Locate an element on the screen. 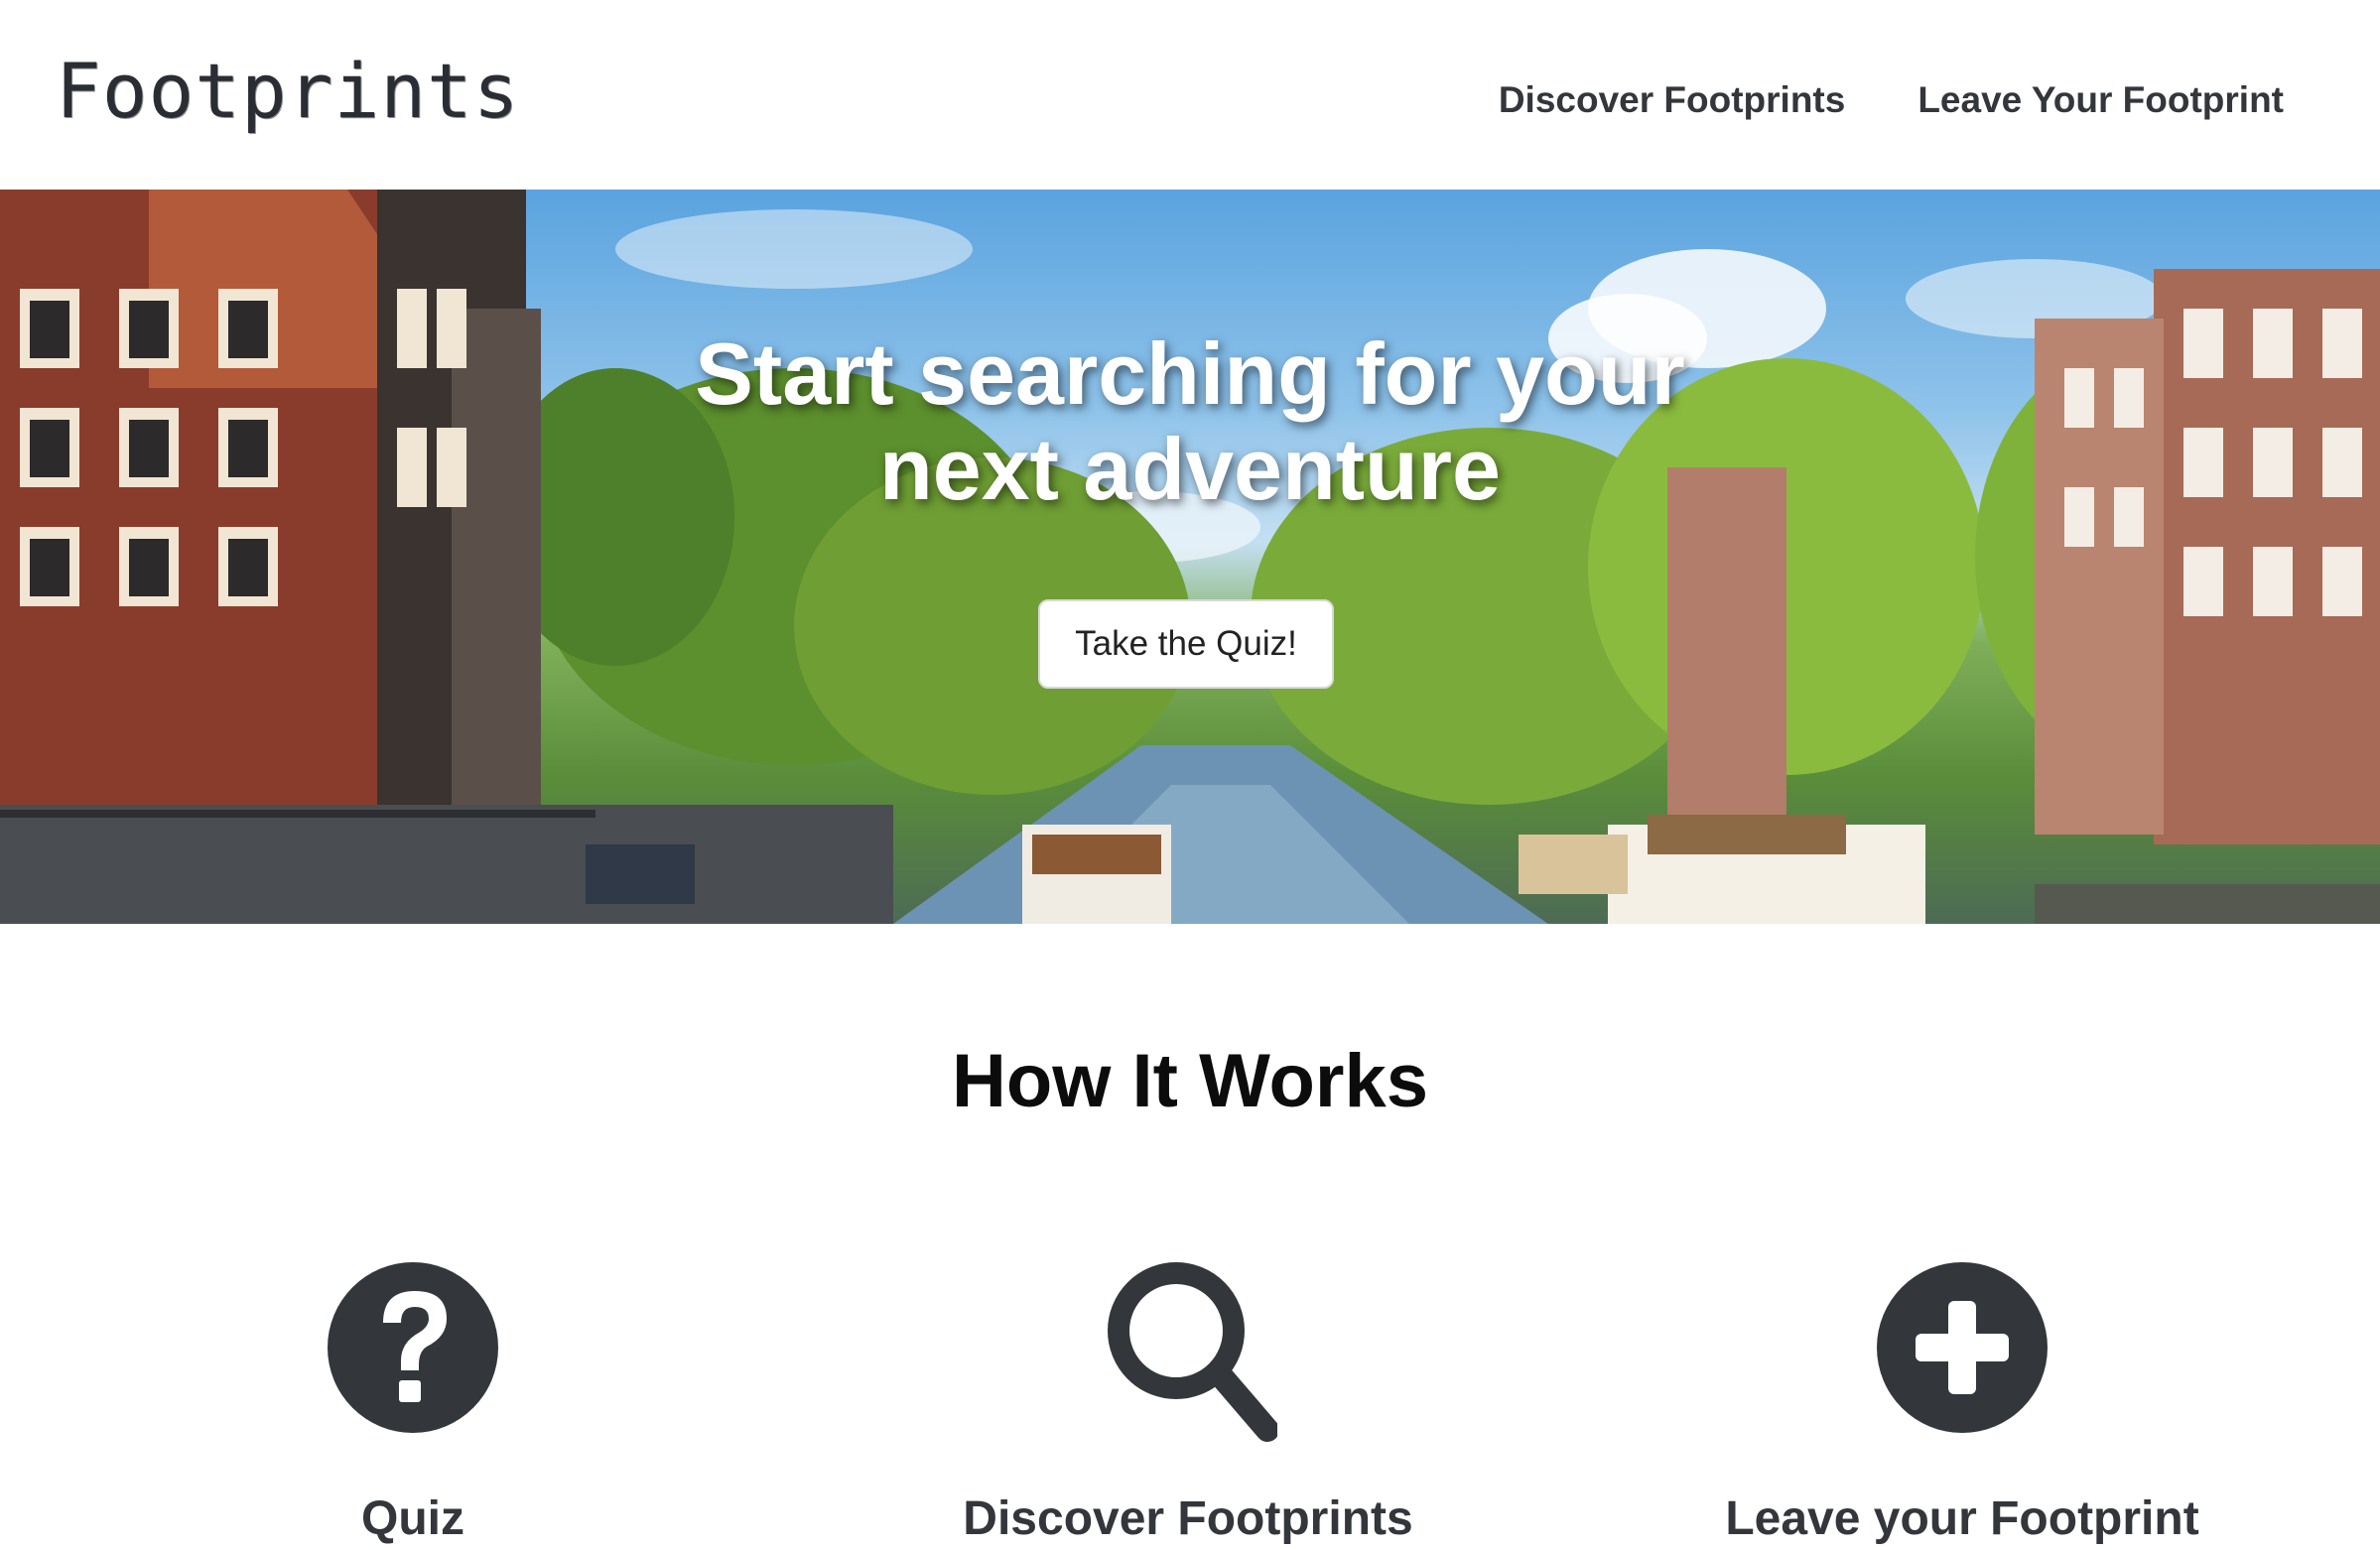 The height and width of the screenshot is (1550, 2380). take-quiz-button: Take the Quiz! is located at coordinates (1186, 644).